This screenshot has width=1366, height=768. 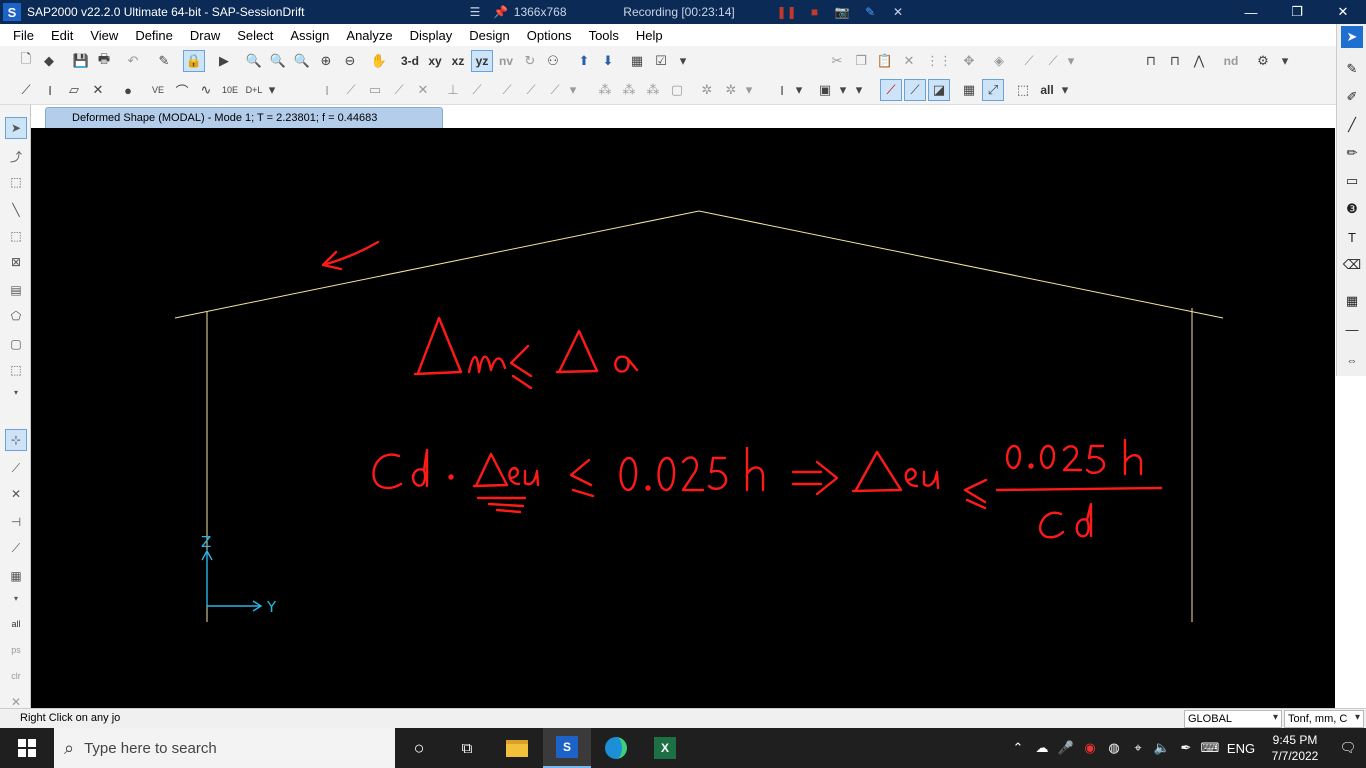 What do you see at coordinates (1352, 209) in the screenshot?
I see `counter-tool-icon: ❸` at bounding box center [1352, 209].